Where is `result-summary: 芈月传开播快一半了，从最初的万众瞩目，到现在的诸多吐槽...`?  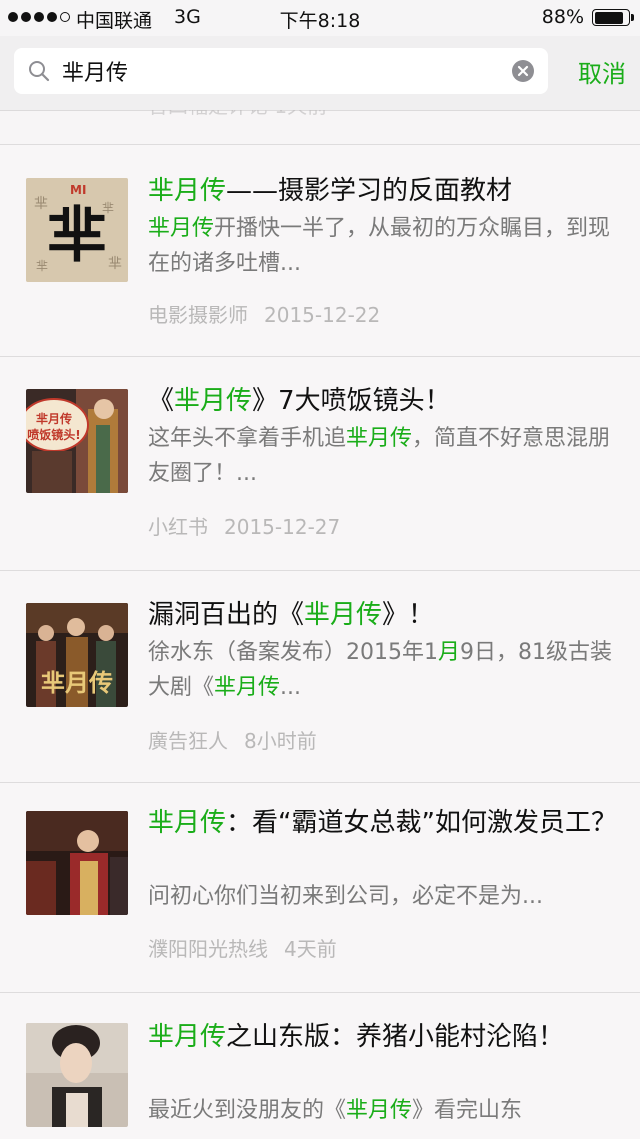
result-summary: 芈月传开播快一半了，从最初的万众瞩目，到现在的诸多吐槽... is located at coordinates (379, 246).